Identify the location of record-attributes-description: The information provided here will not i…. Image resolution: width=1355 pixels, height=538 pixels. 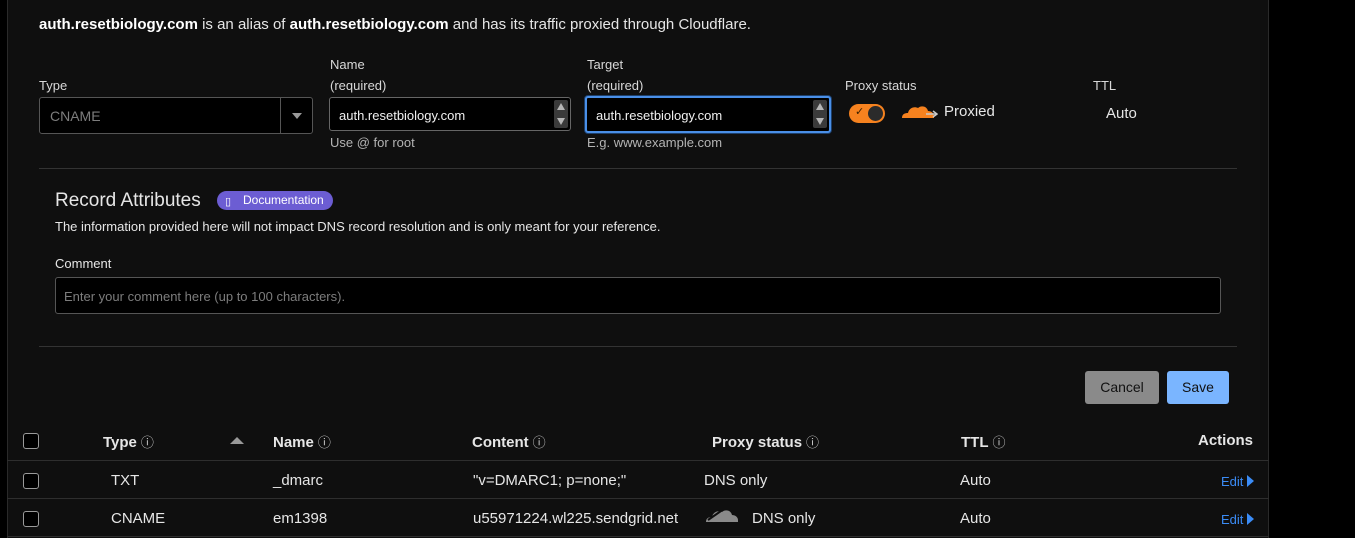
(358, 226).